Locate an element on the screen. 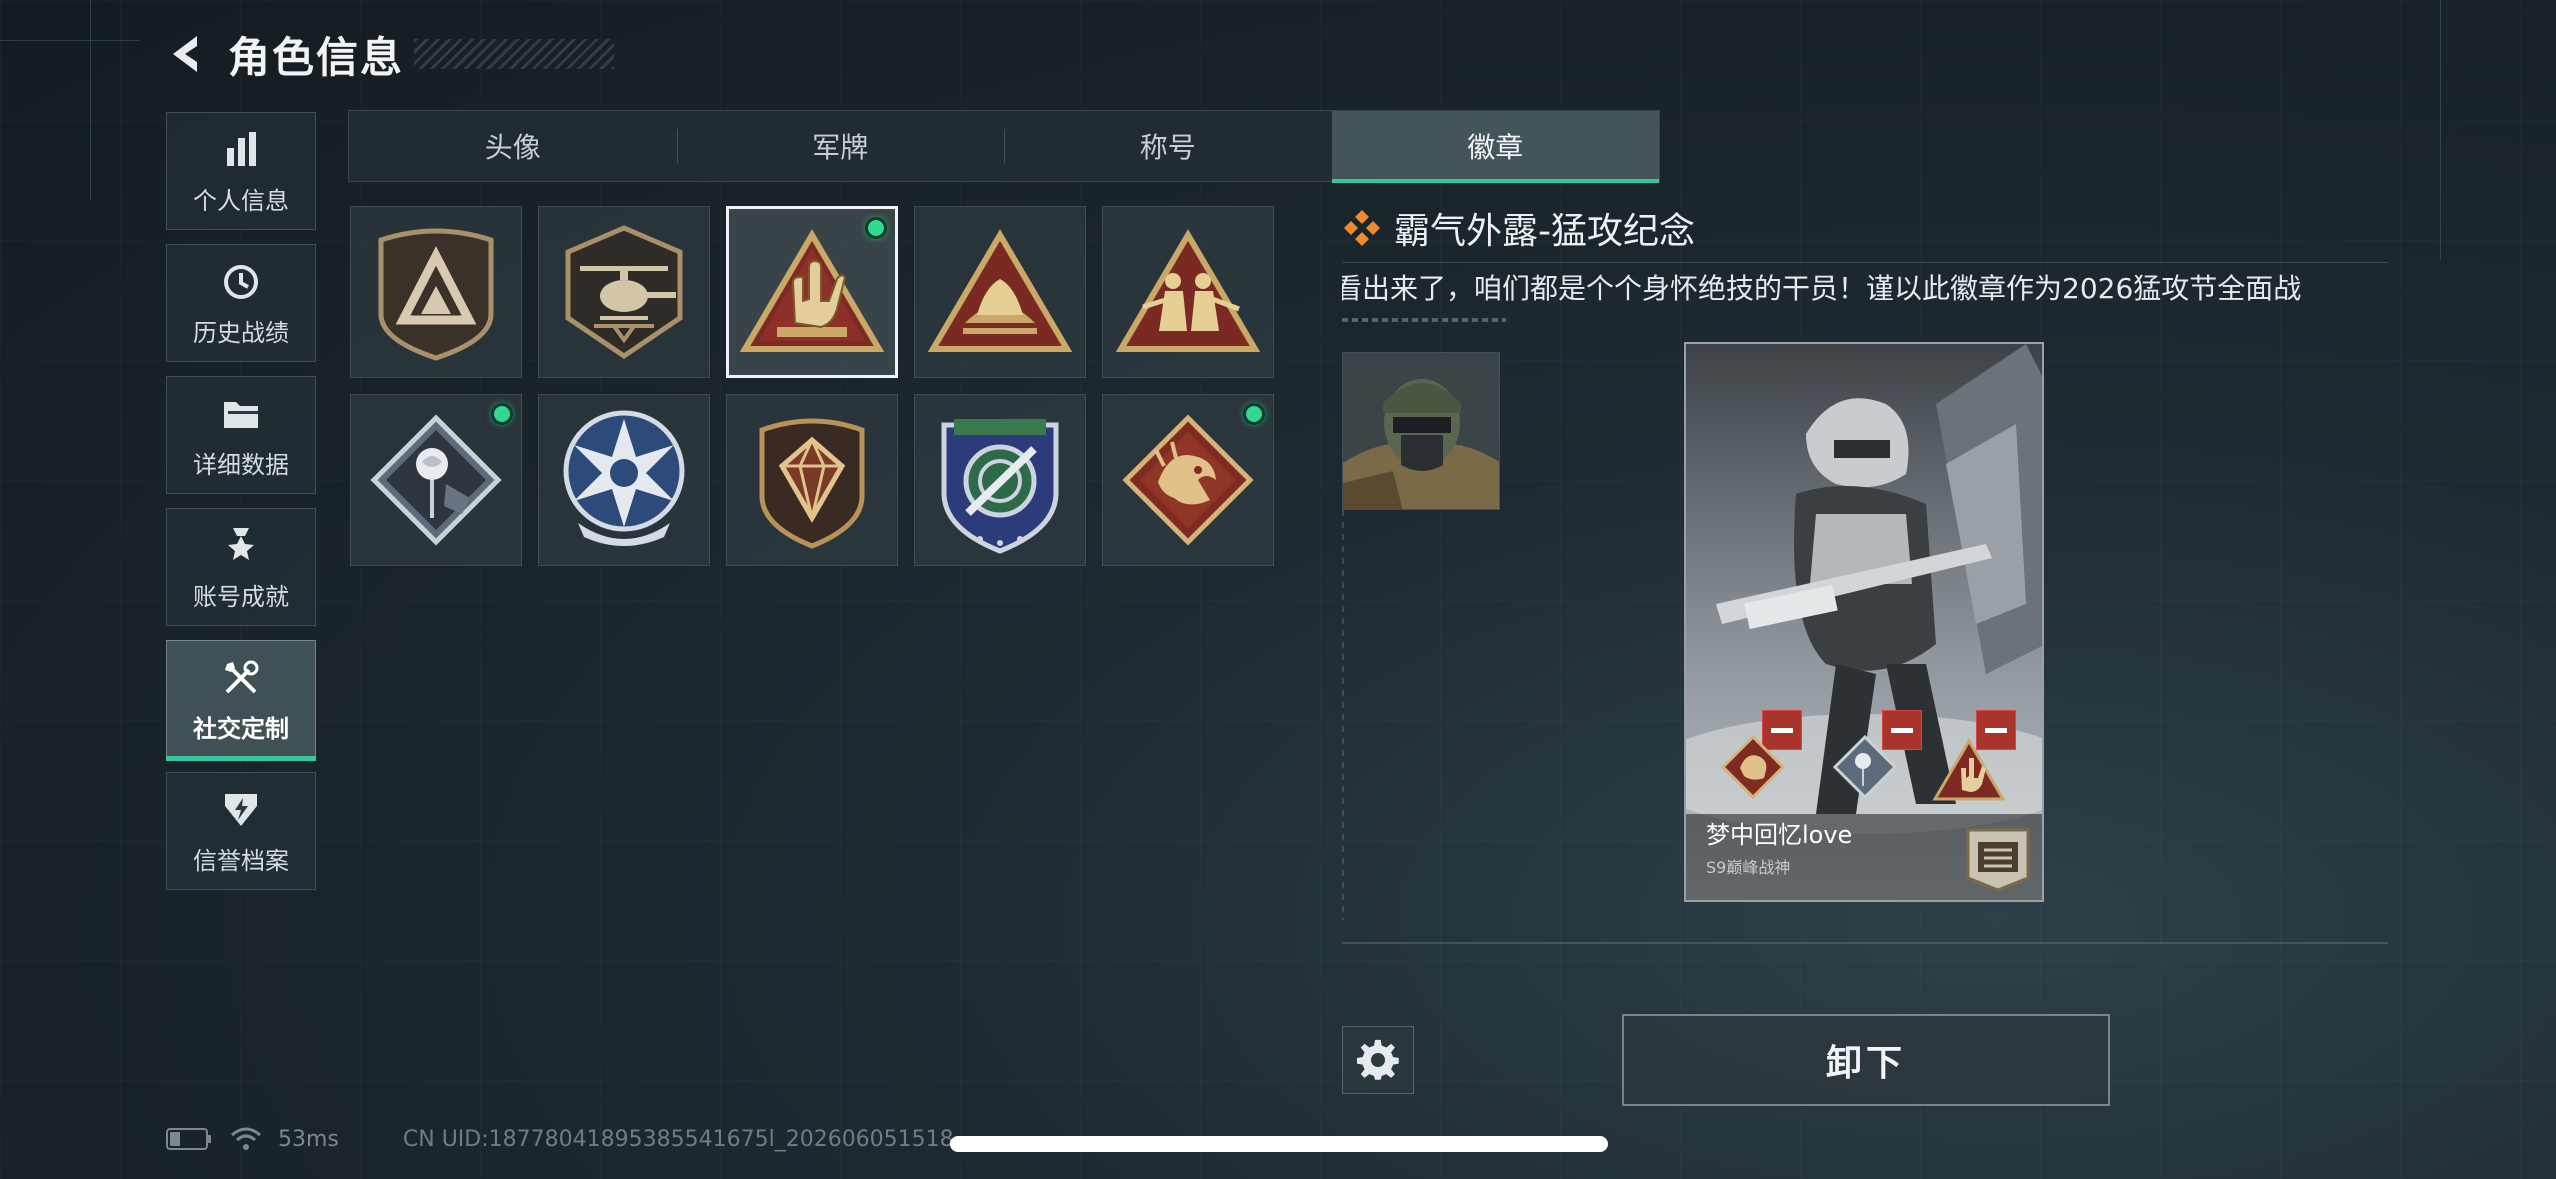 Image resolution: width=2556 pixels, height=1179 pixels. category-tabs: 头像 军牌 称号 徽章 is located at coordinates (1004, 146).